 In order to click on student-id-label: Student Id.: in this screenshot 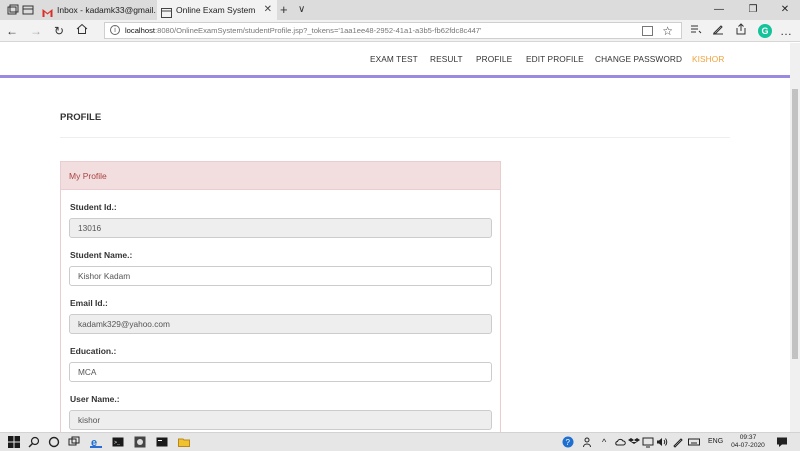, I will do `click(93, 207)`.